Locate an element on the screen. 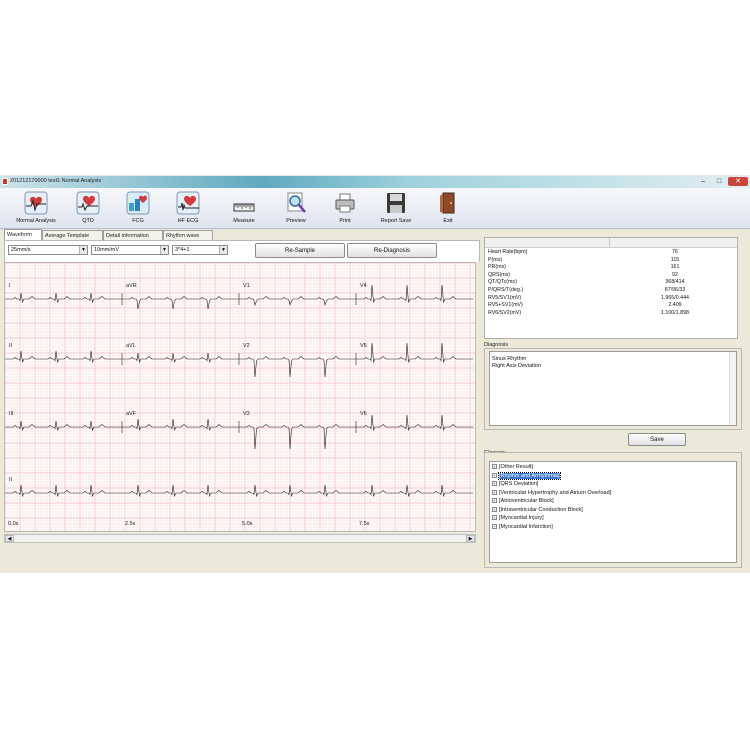  scroll-left-icon: ◀ is located at coordinates (9, 538).